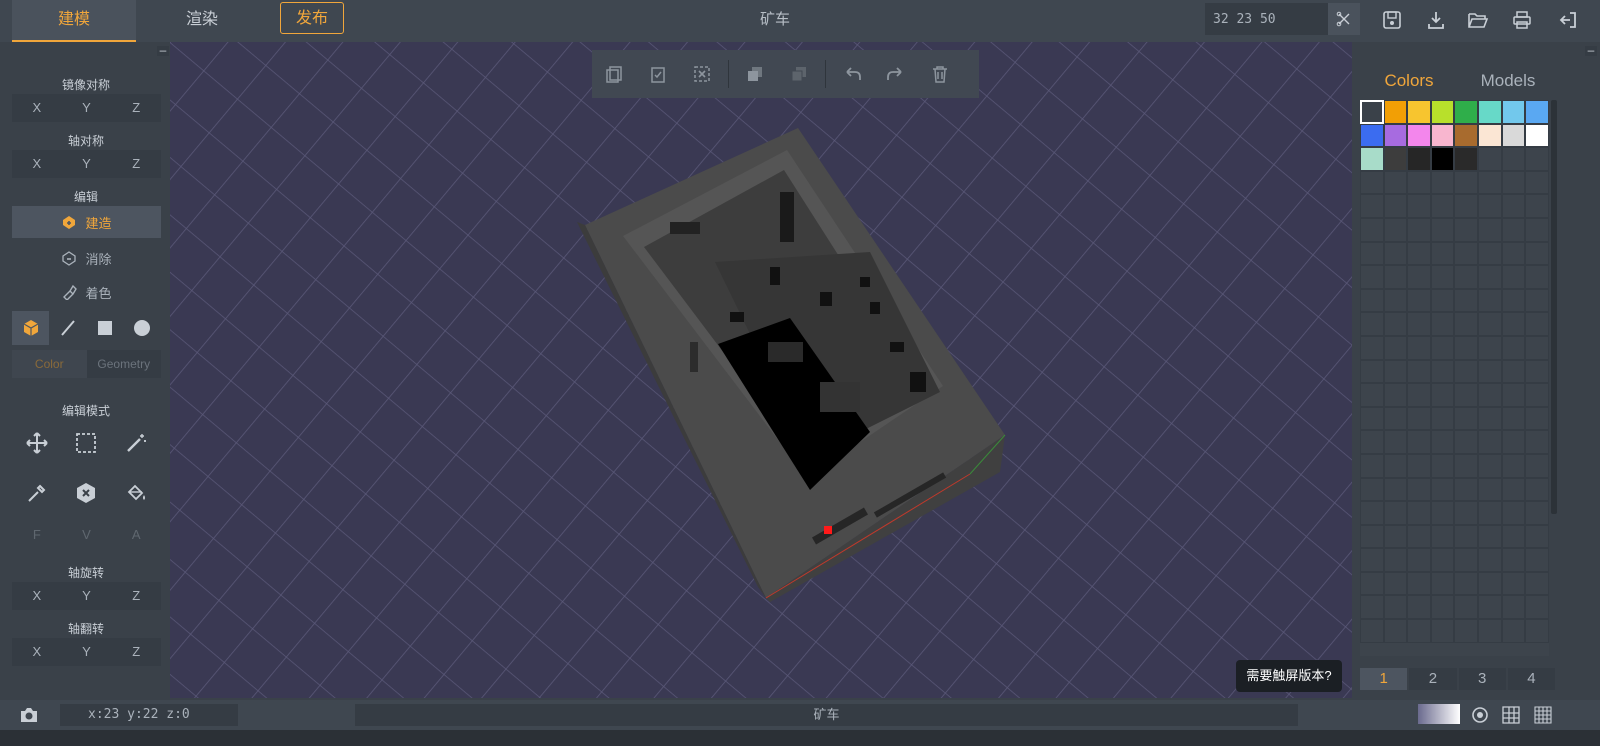  Describe the element at coordinates (1478, 20) in the screenshot. I see `open-folder-button` at that location.